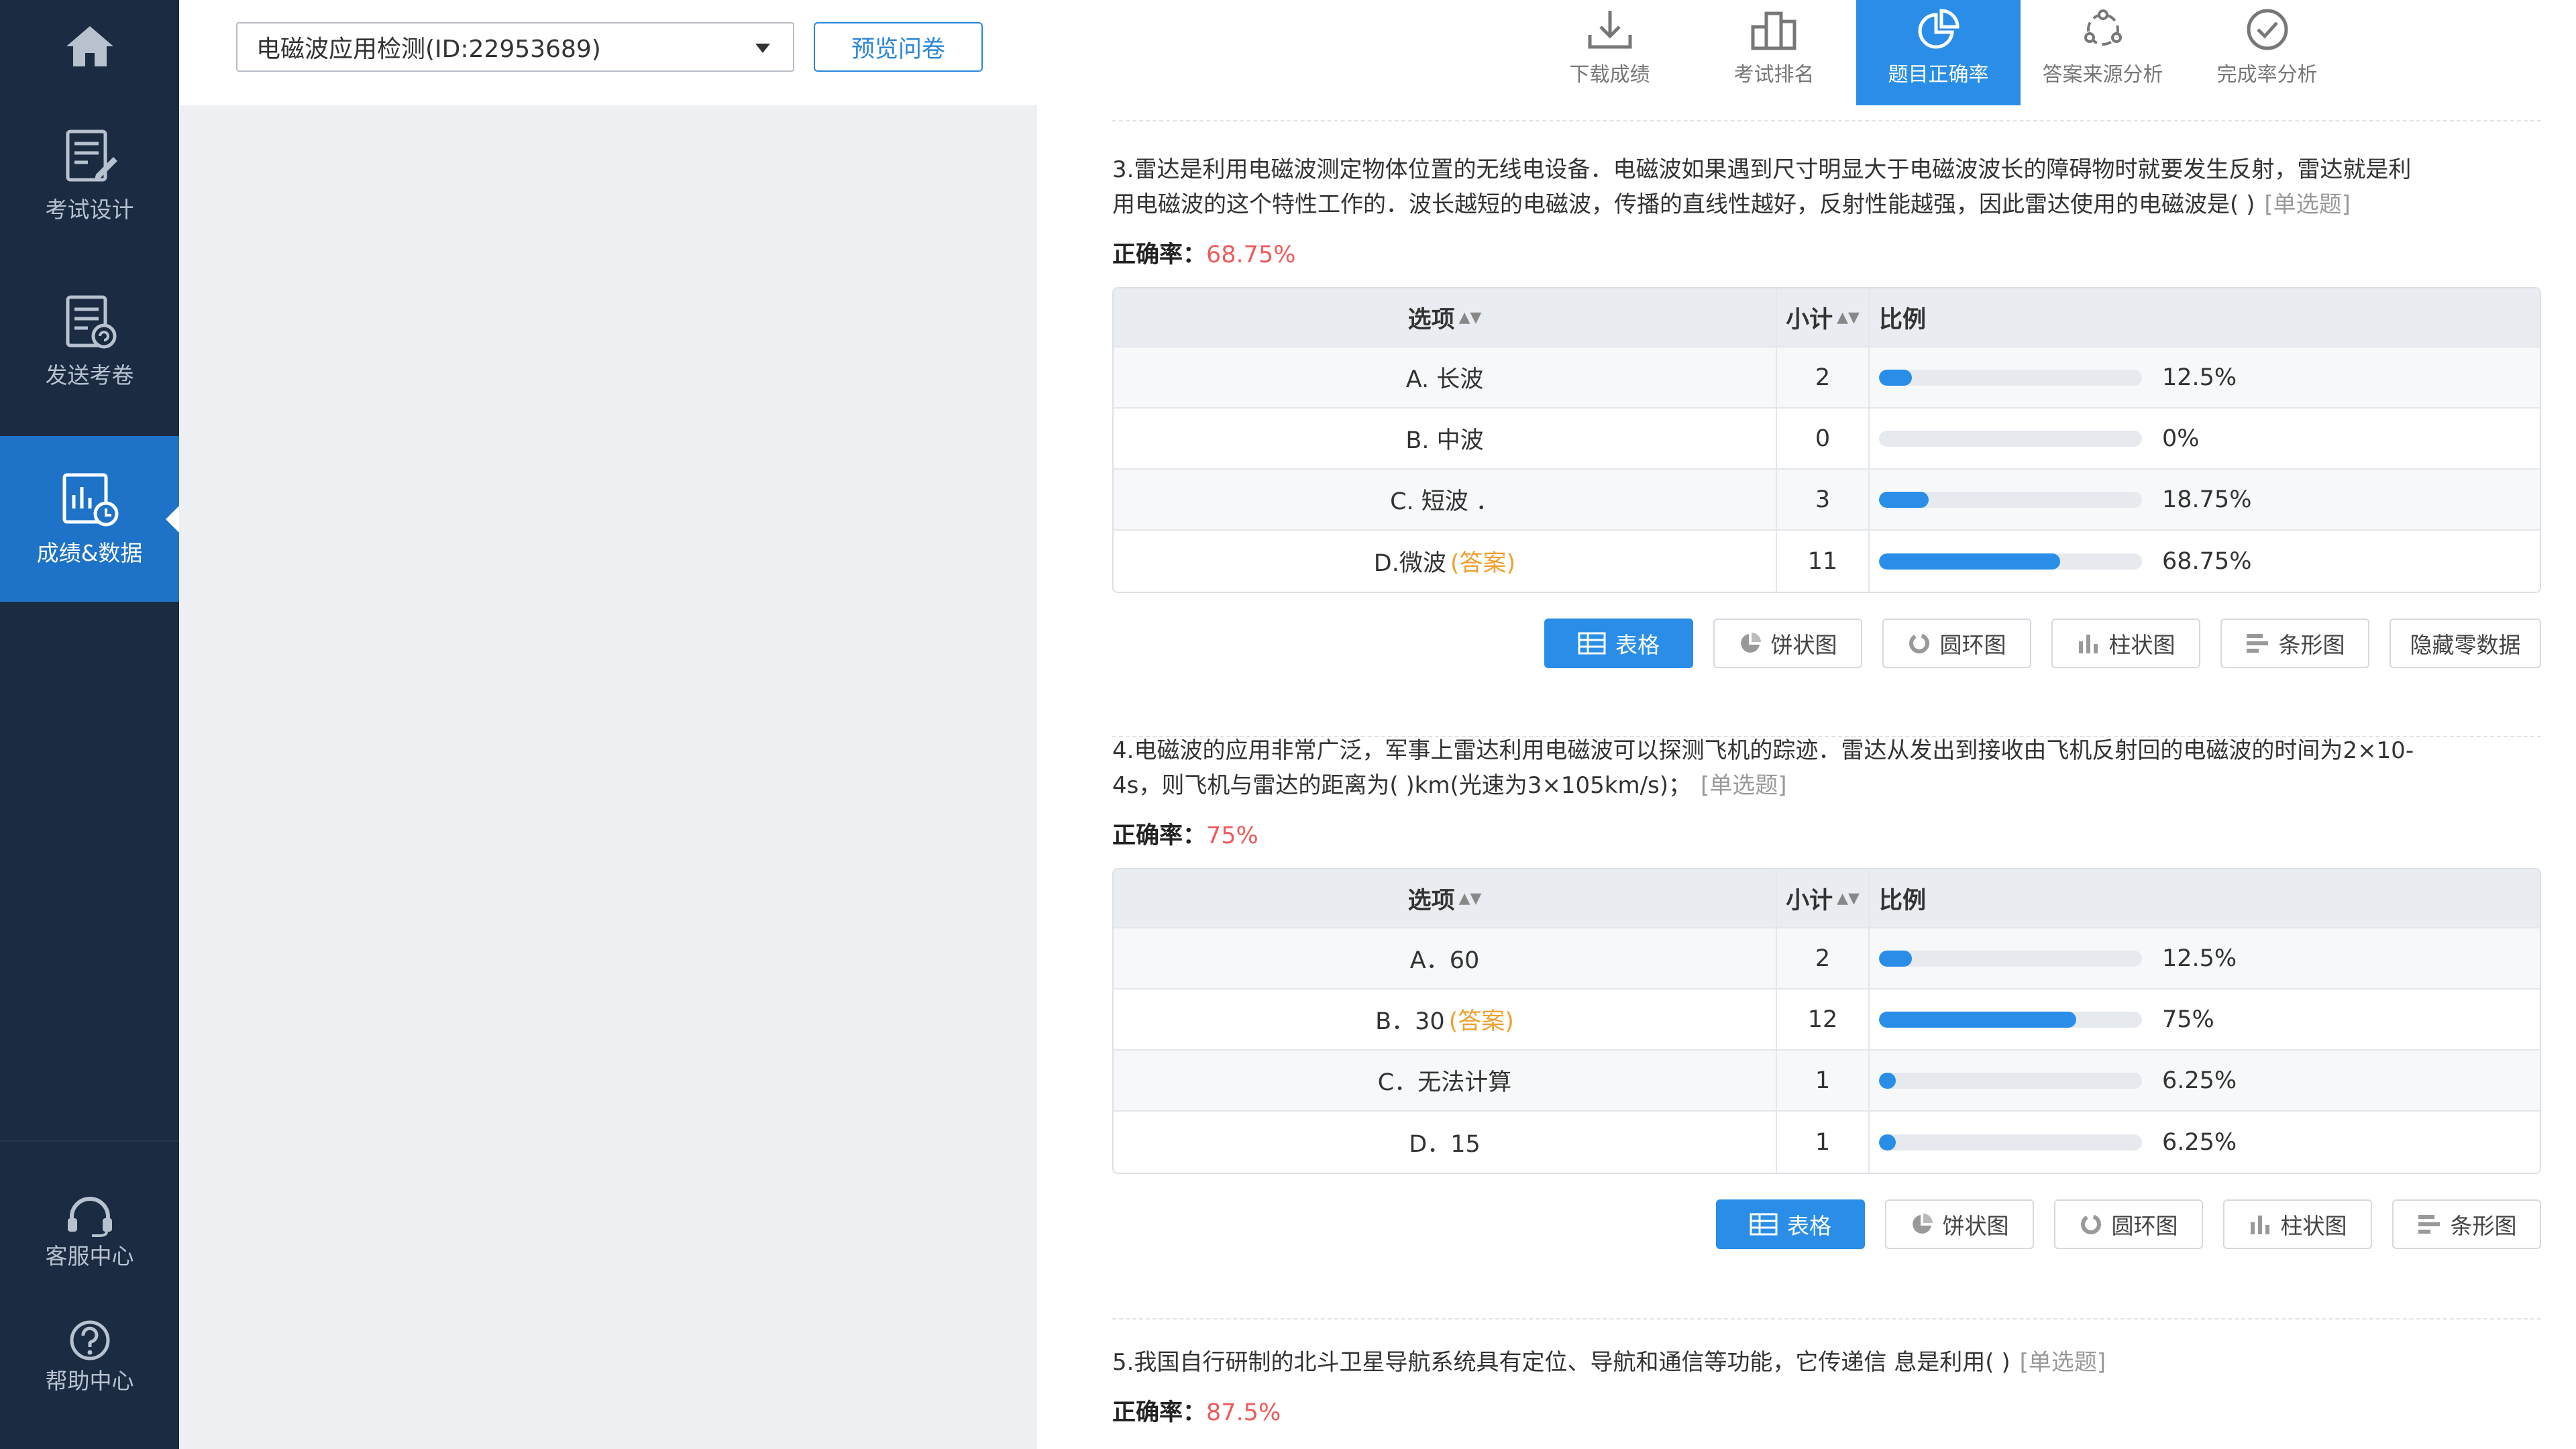 This screenshot has height=1449, width=2576. I want to click on option-label: D．15, so click(1445, 1142).